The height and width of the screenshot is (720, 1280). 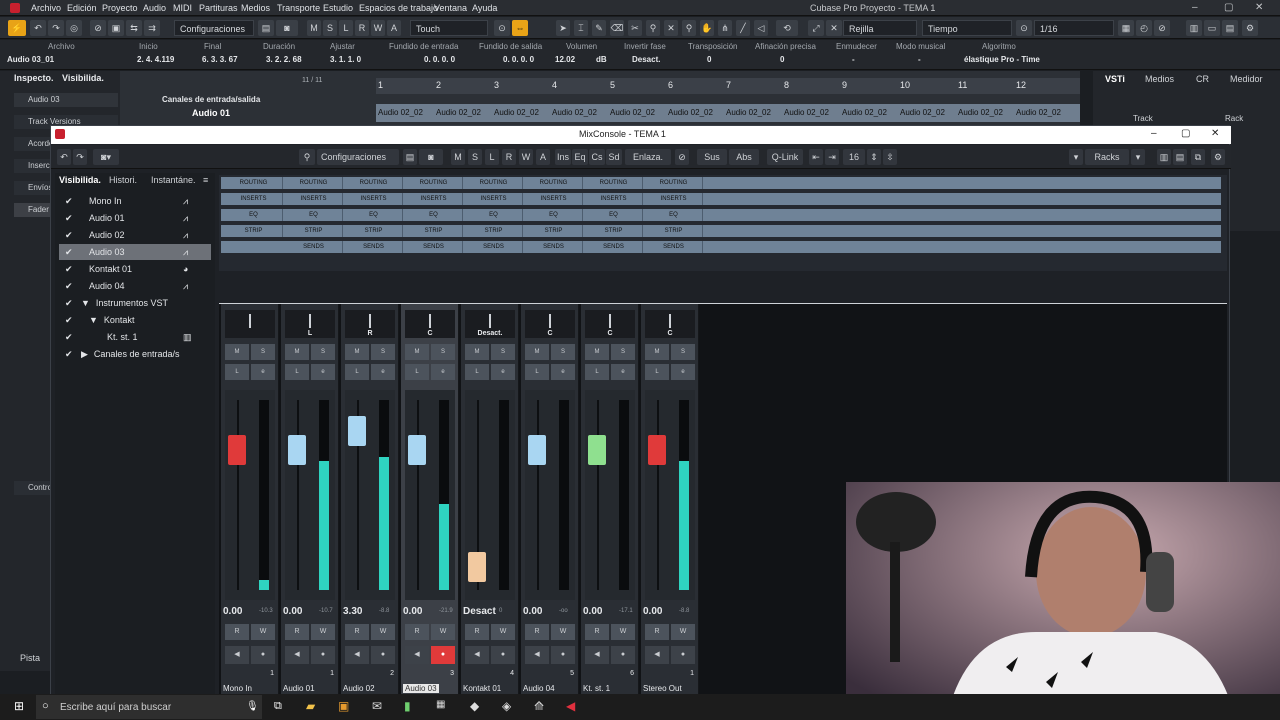 What do you see at coordinates (610, 500) in the screenshot?
I see `channel-strip: C M S Le 0.00 -17.1 R W ◀ ● 6 Kt. st. 1` at bounding box center [610, 500].